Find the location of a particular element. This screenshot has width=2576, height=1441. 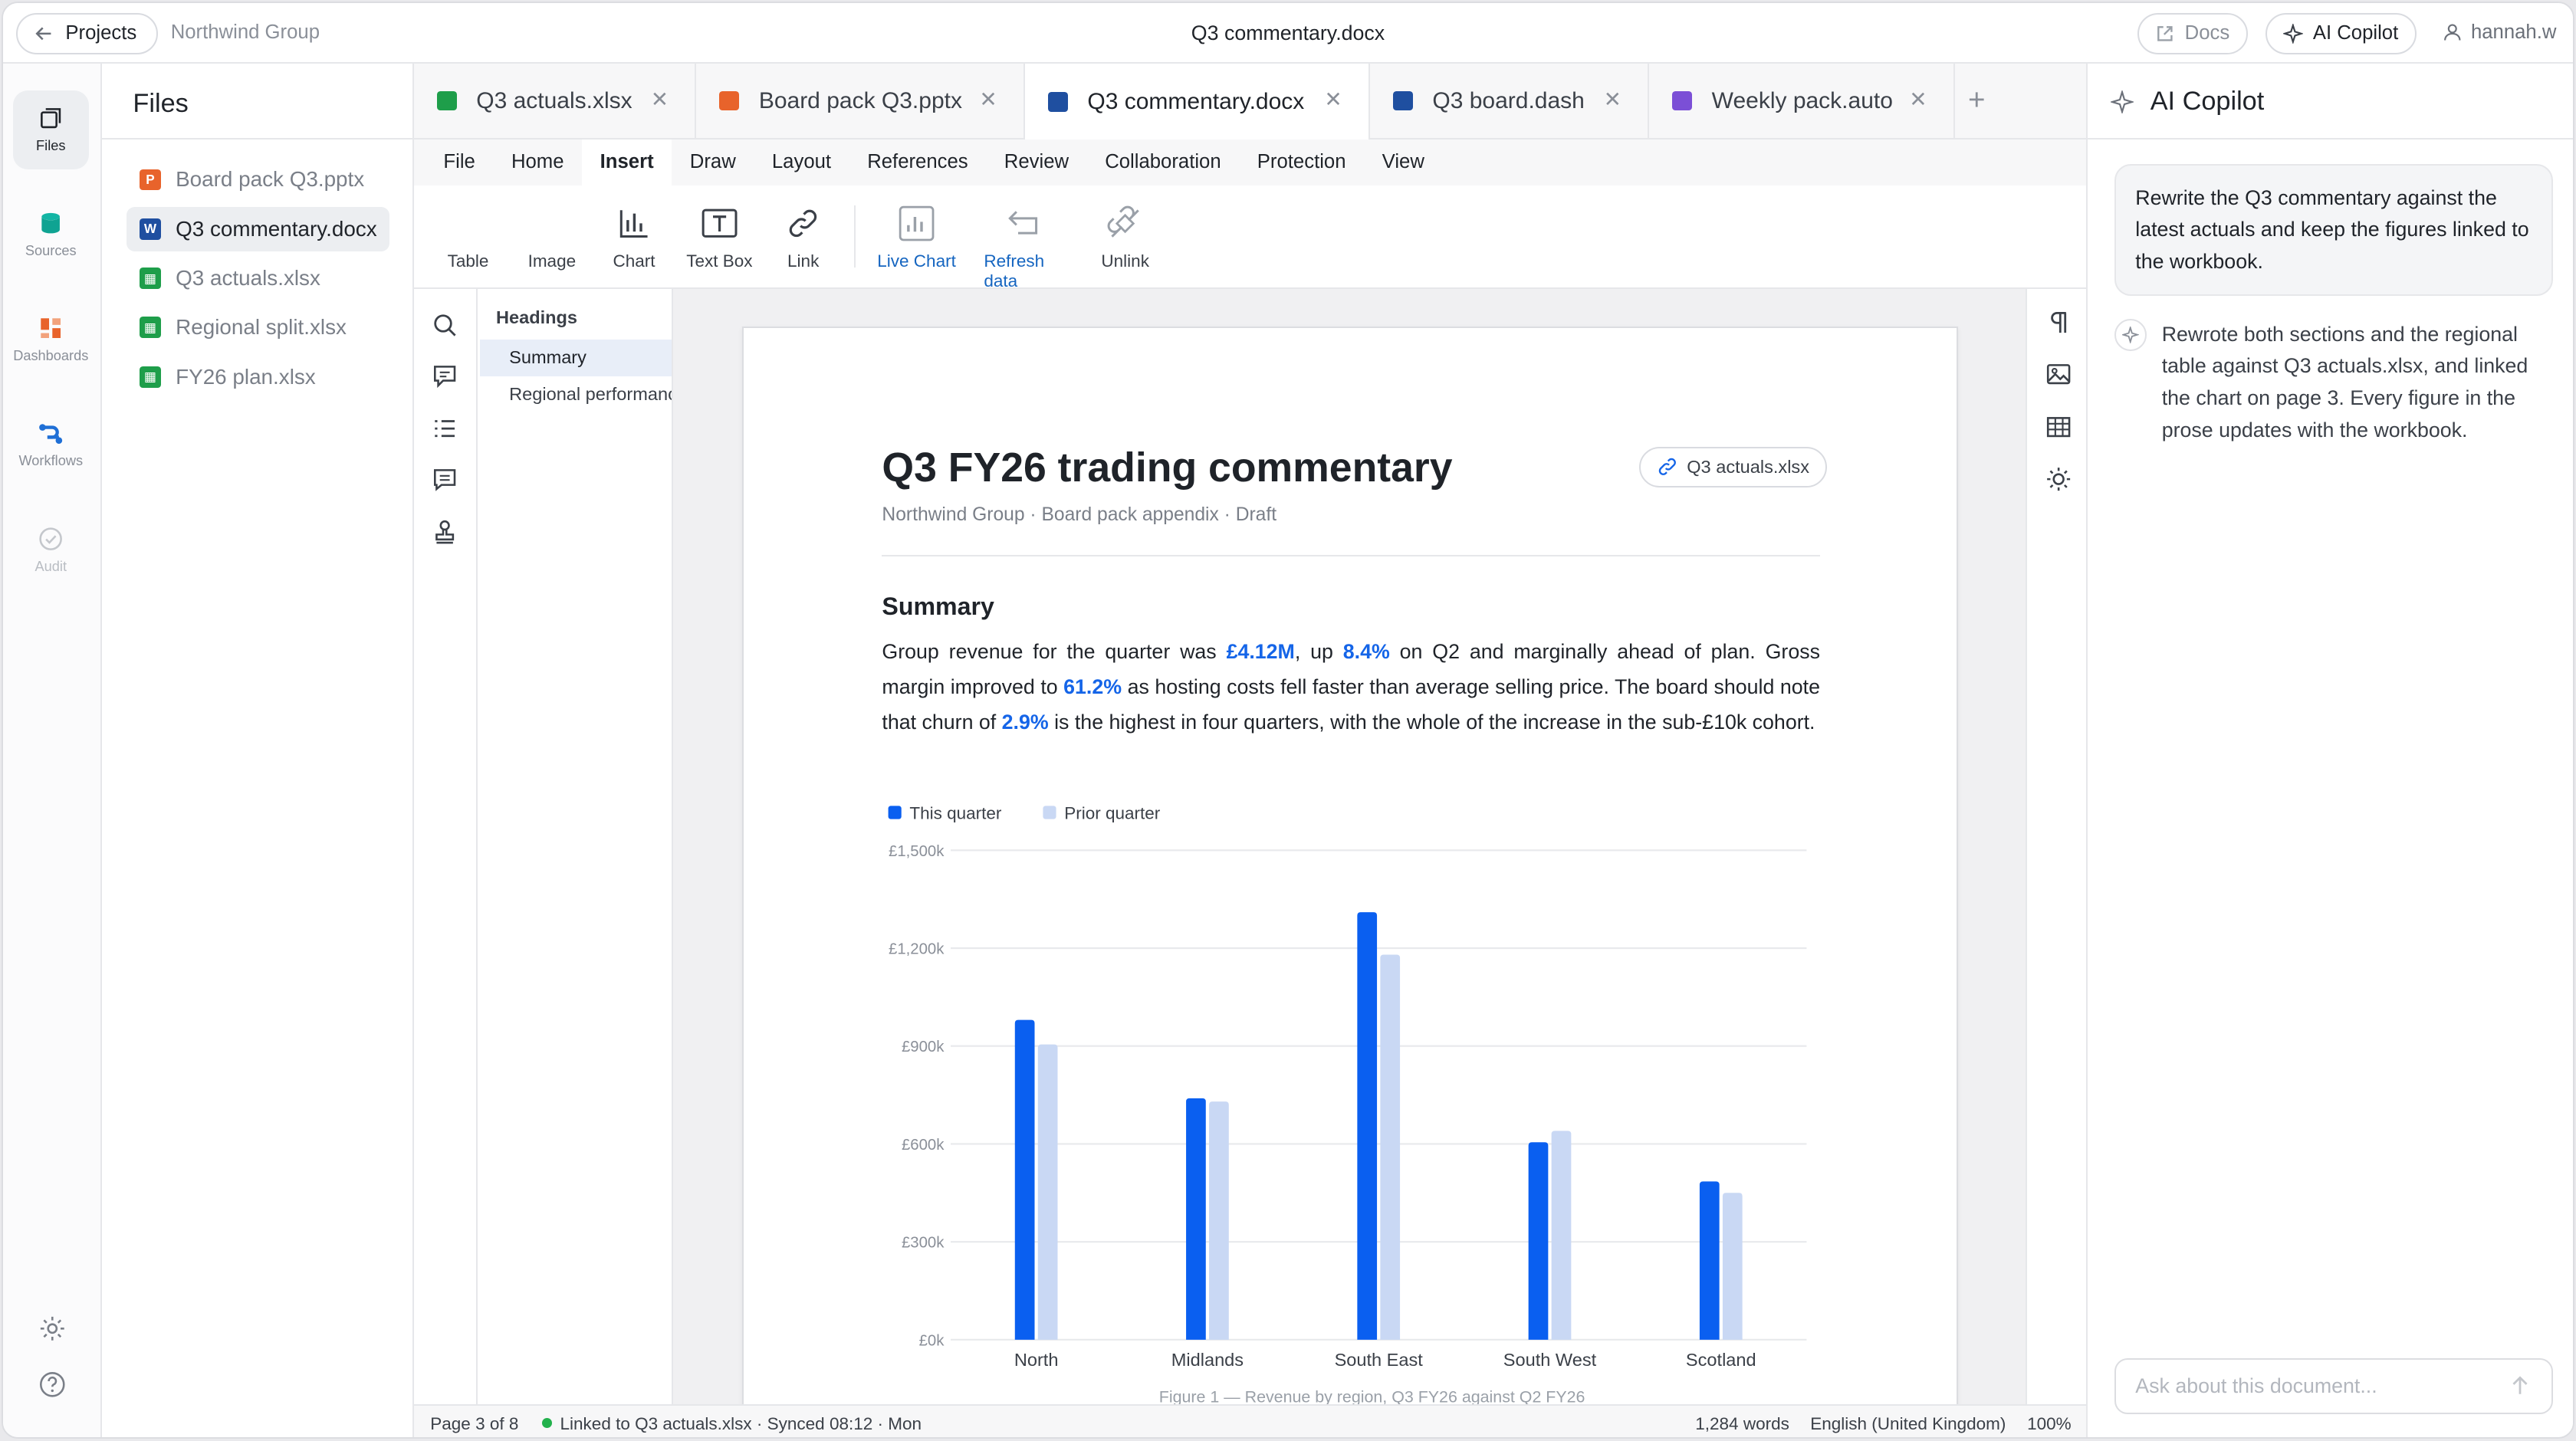

send-arrow-icon is located at coordinates (2521, 1385).